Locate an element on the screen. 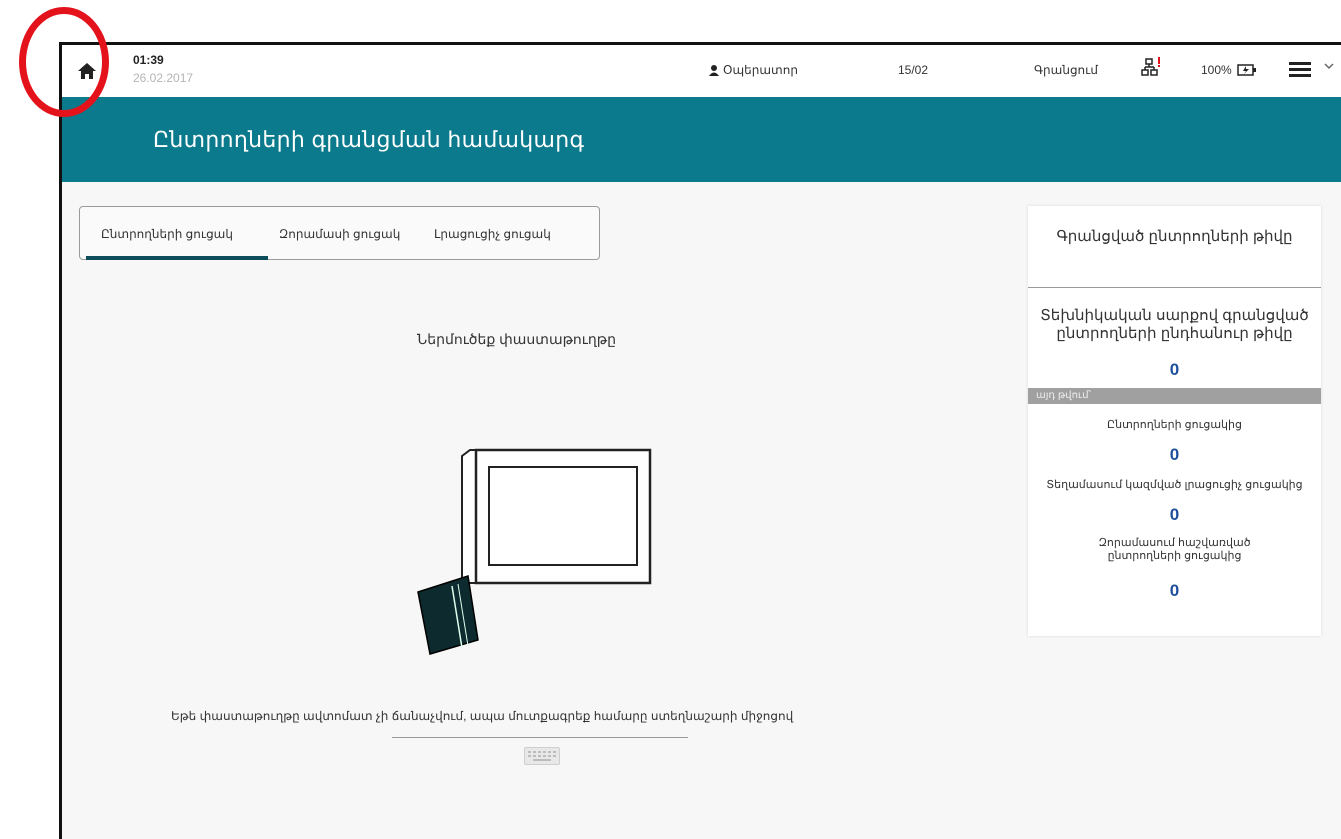  tab-military-list: Զորամասի ցուցակ is located at coordinates (339, 234).